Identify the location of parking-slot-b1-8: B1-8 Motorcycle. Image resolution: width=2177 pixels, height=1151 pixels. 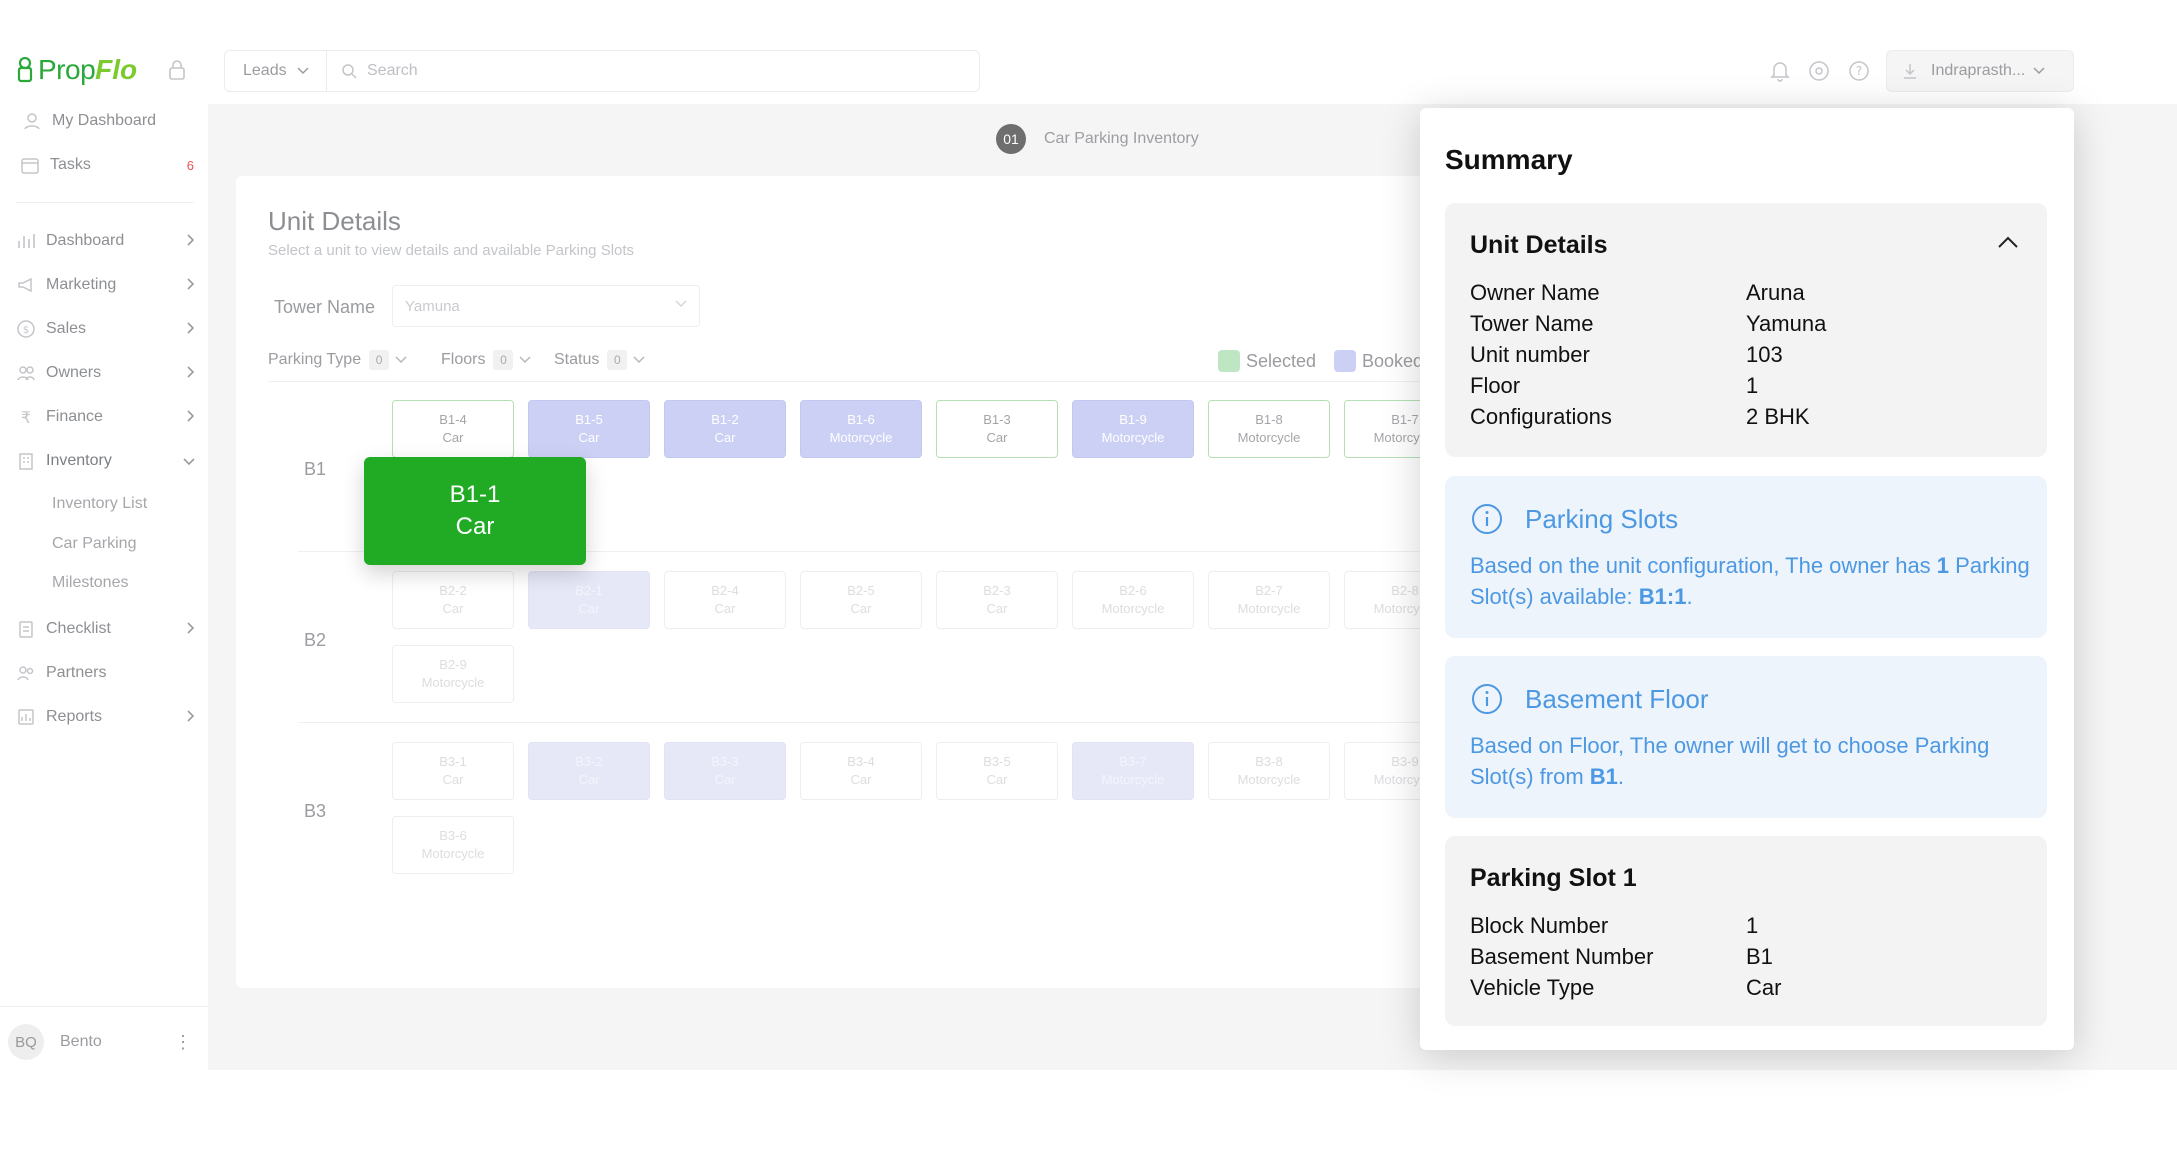
(1269, 429).